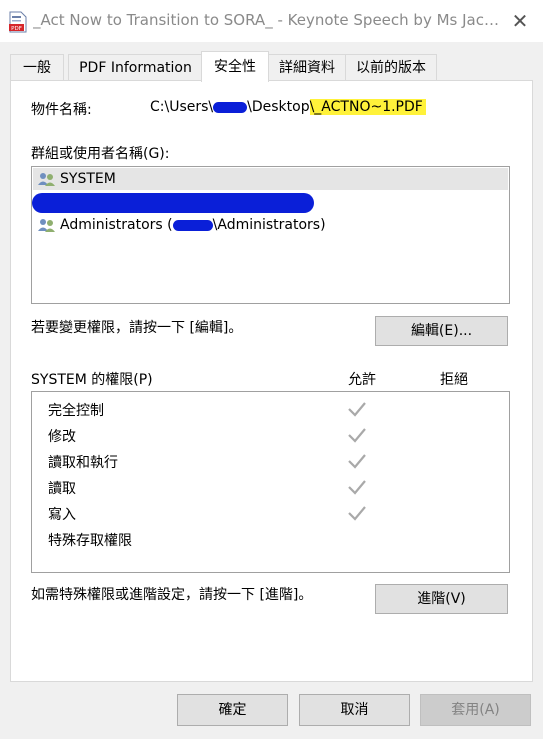 The image size is (543, 739). I want to click on permission-name: 寫入, so click(62, 515).